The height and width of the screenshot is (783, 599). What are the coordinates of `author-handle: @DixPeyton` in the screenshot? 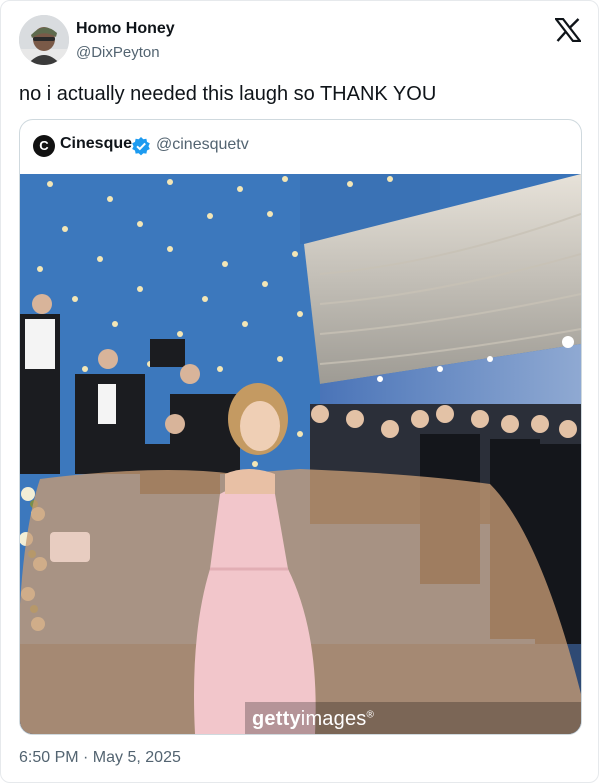 It's located at (118, 52).